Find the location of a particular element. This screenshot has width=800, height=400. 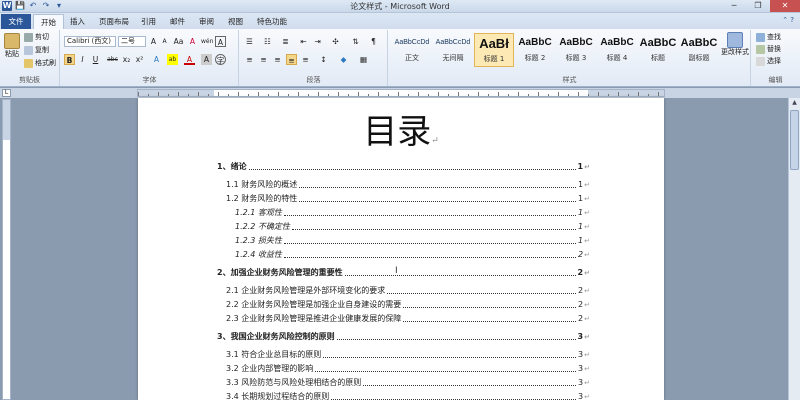

font-color-button: A is located at coordinates (189, 59).